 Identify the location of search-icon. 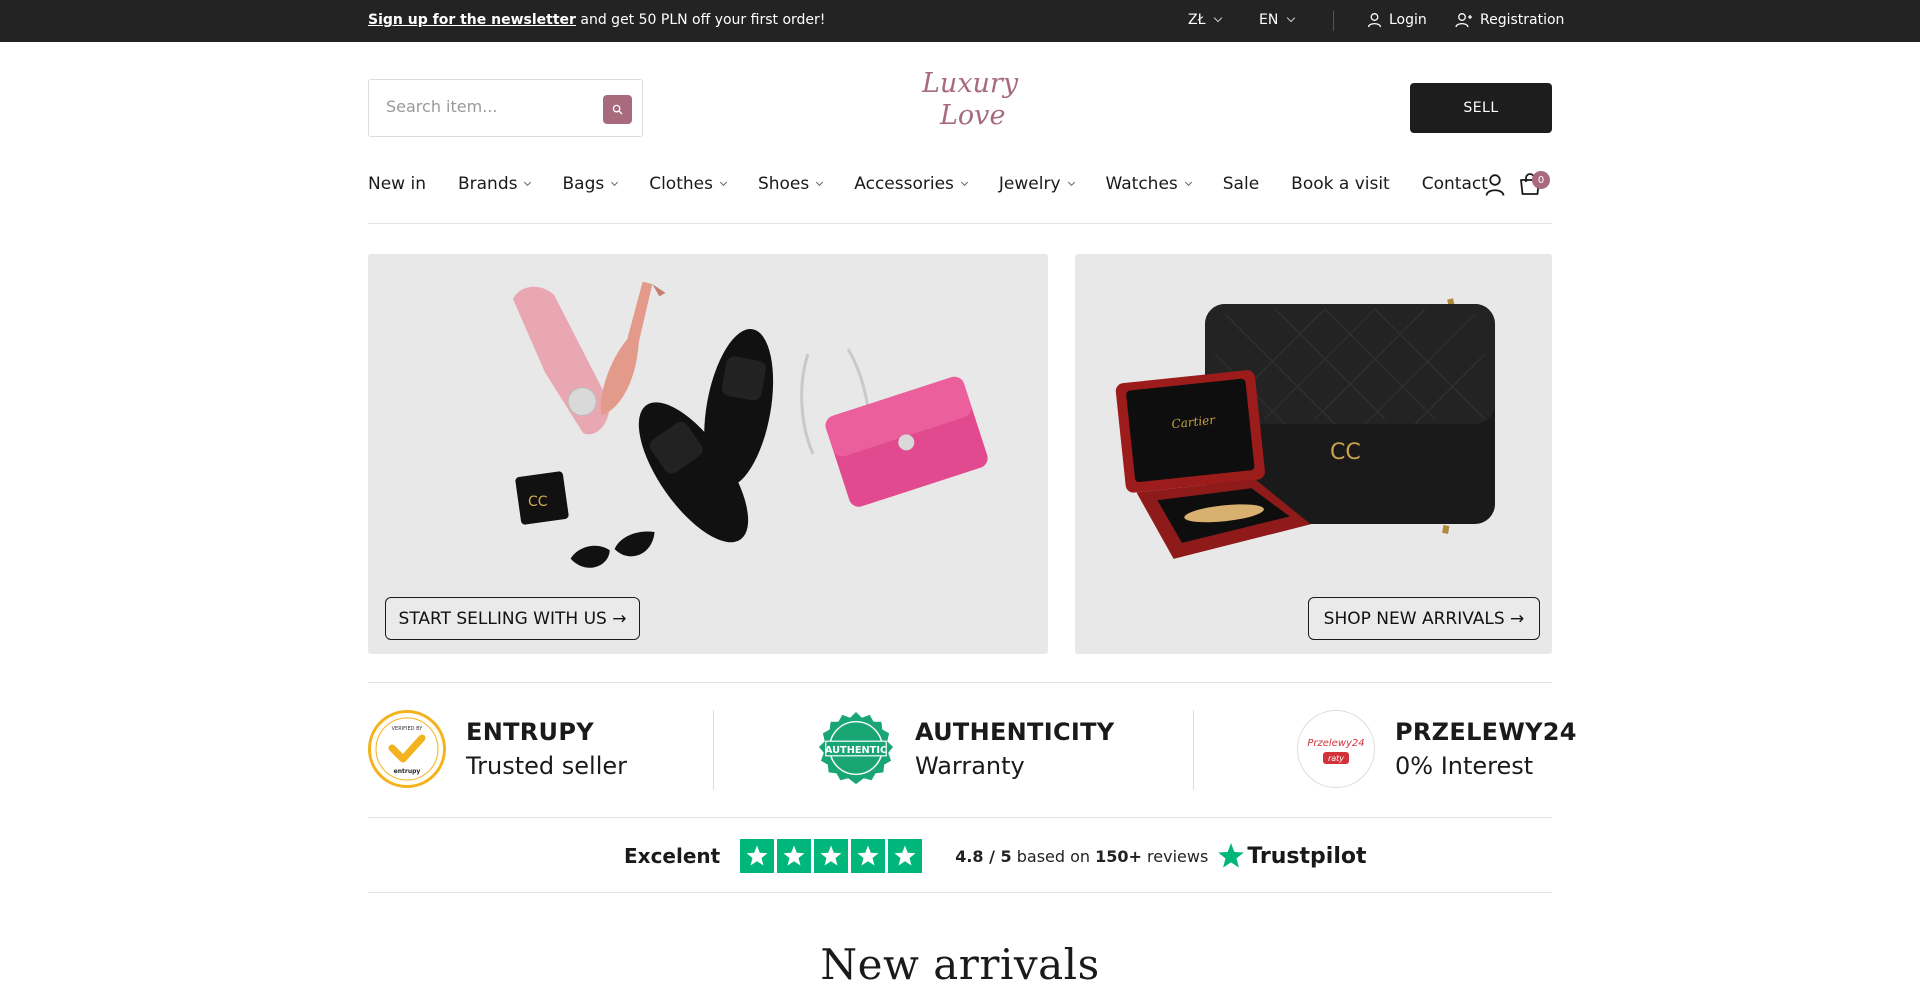
(617, 109).